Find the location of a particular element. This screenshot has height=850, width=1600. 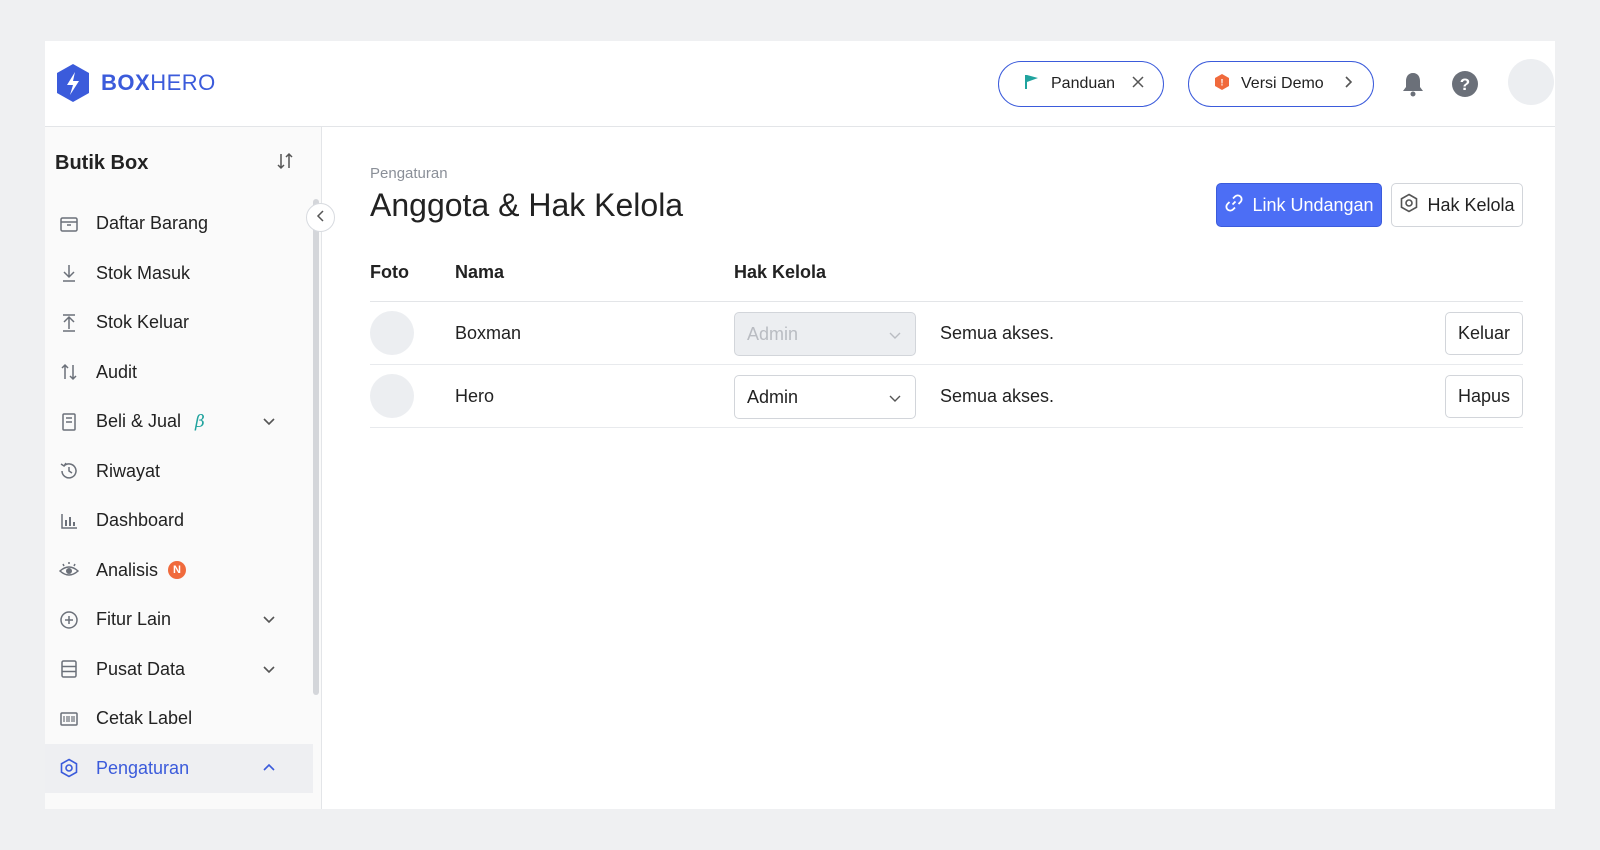

delete-button: Hapus is located at coordinates (1483, 396).